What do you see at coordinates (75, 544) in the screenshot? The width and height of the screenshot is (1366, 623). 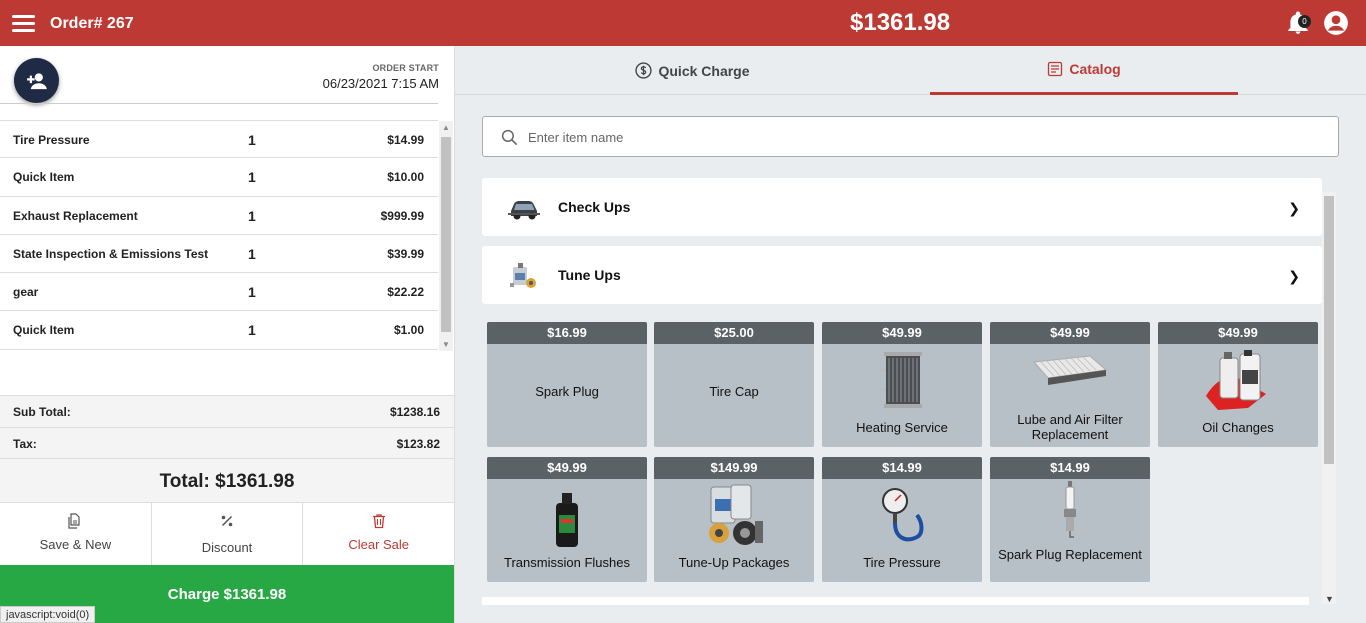 I see `save-new-label: Save & New` at bounding box center [75, 544].